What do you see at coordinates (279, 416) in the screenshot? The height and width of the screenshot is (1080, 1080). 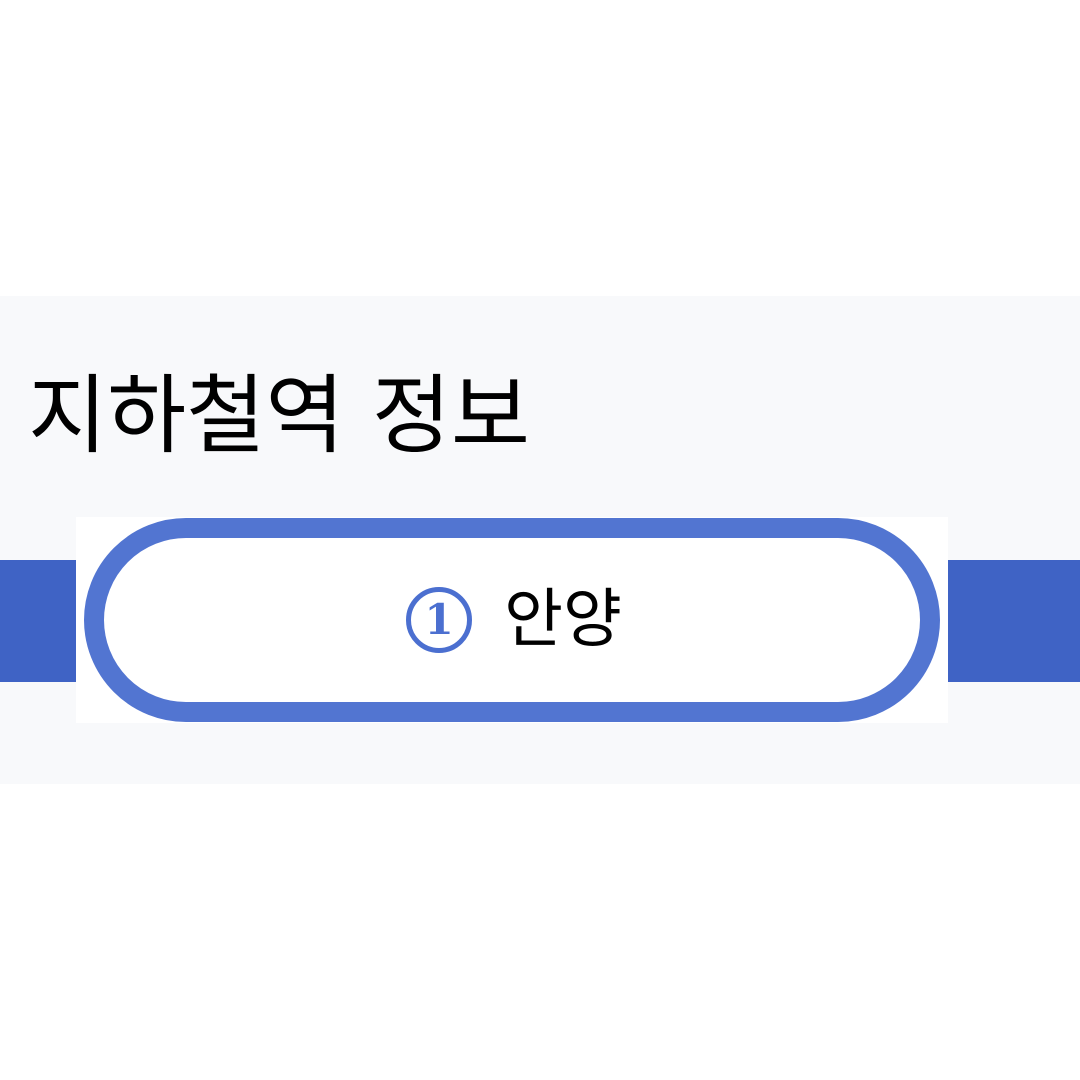 I see `section-title: 지하철역 정보` at bounding box center [279, 416].